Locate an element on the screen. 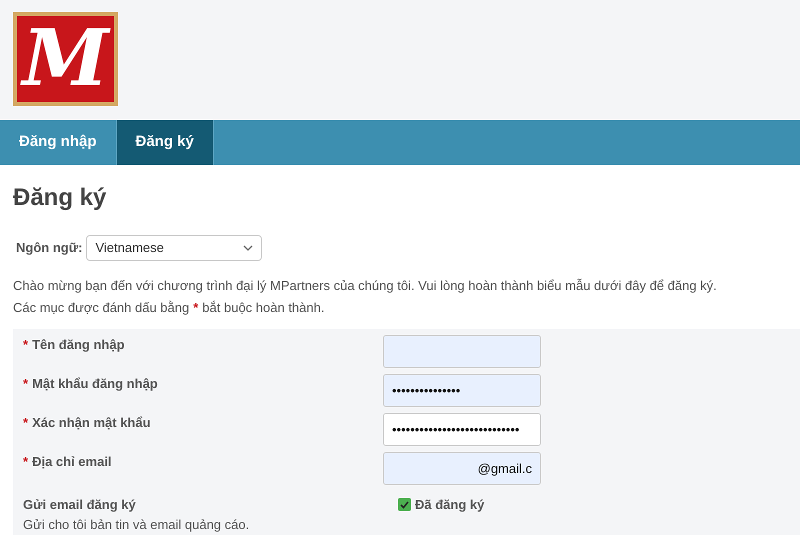 The height and width of the screenshot is (535, 800). page-heading: Đăng ký is located at coordinates (60, 198).